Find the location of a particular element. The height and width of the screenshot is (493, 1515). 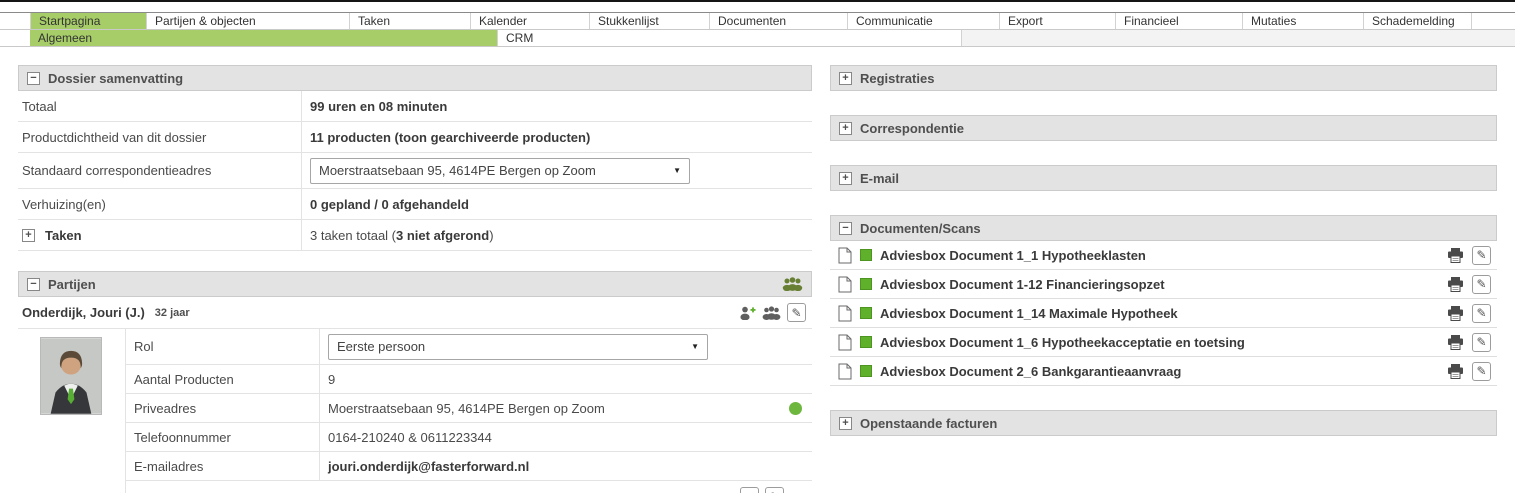

document-row: Adviesbox Document 1_1 Hypotheeklasten ✎ is located at coordinates (1163, 255).